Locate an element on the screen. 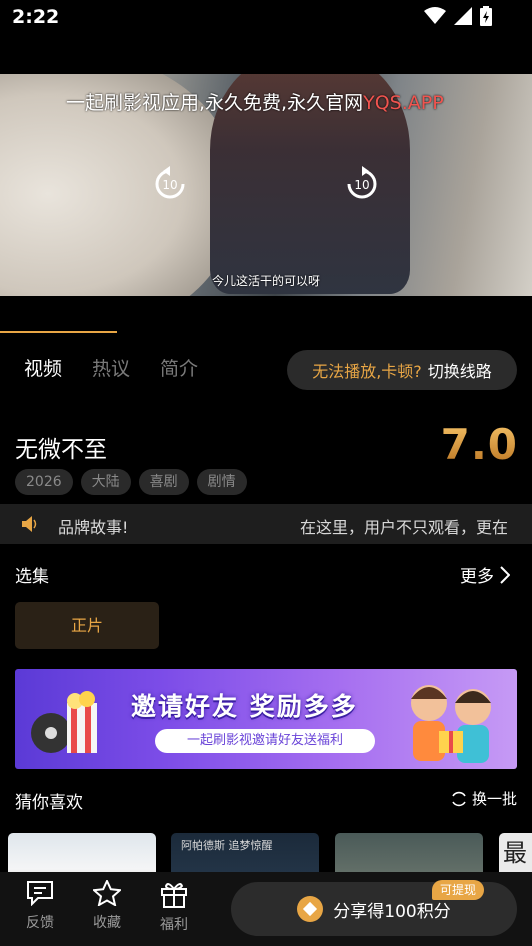 This screenshot has width=532, height=946. chat-icon is located at coordinates (40, 894).